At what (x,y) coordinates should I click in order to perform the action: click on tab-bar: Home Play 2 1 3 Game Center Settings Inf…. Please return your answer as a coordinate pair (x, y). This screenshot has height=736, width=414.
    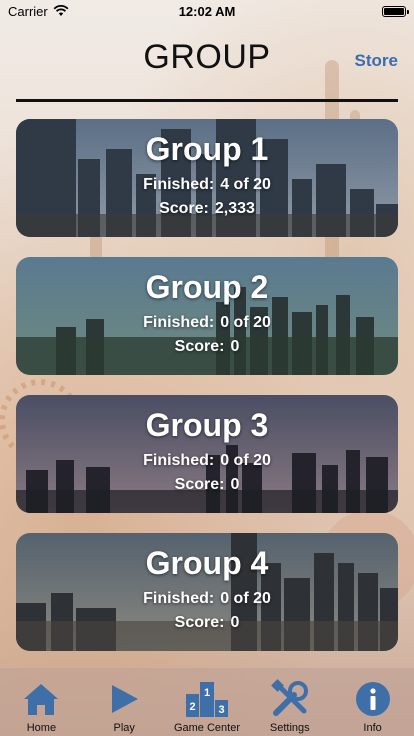
    Looking at the image, I should click on (207, 702).